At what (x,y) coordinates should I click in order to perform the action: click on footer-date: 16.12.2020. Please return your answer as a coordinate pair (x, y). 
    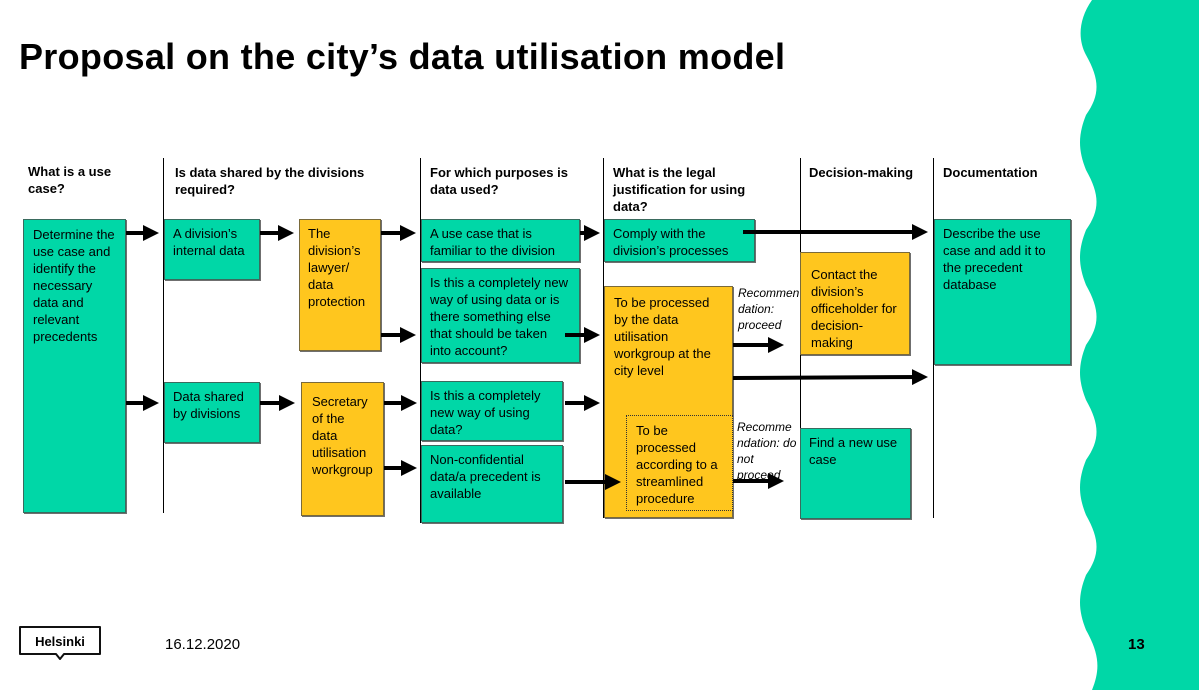
    Looking at the image, I should click on (203, 644).